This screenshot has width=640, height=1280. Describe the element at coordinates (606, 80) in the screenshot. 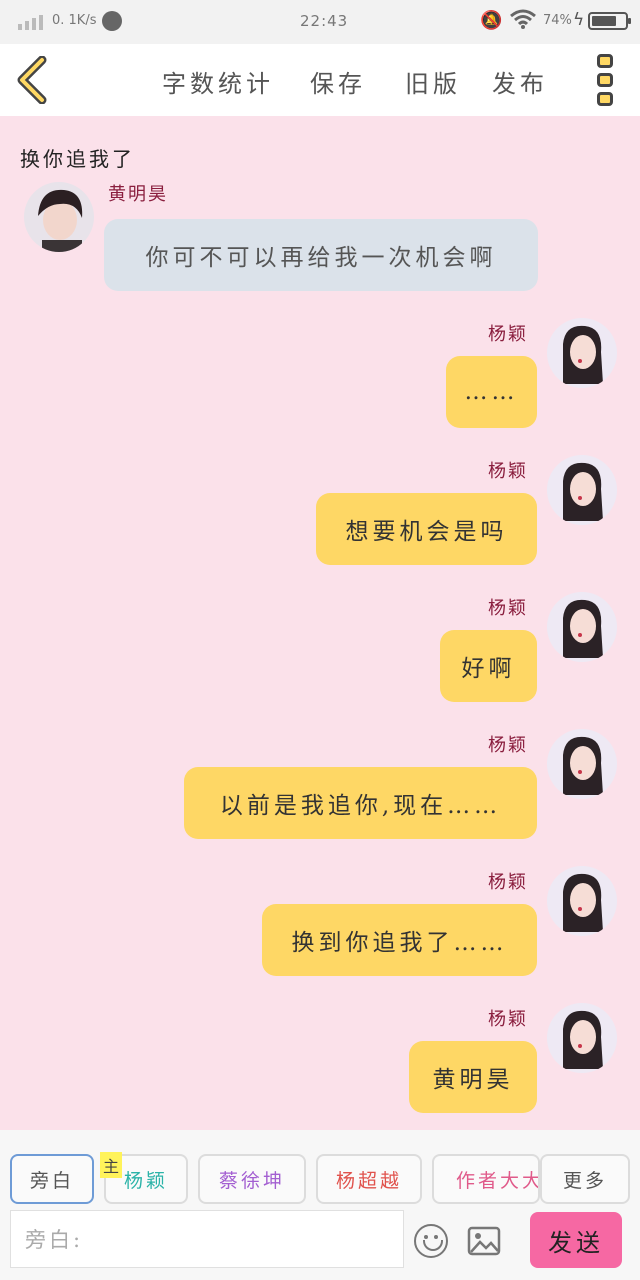

I see `more-menu-button` at that location.